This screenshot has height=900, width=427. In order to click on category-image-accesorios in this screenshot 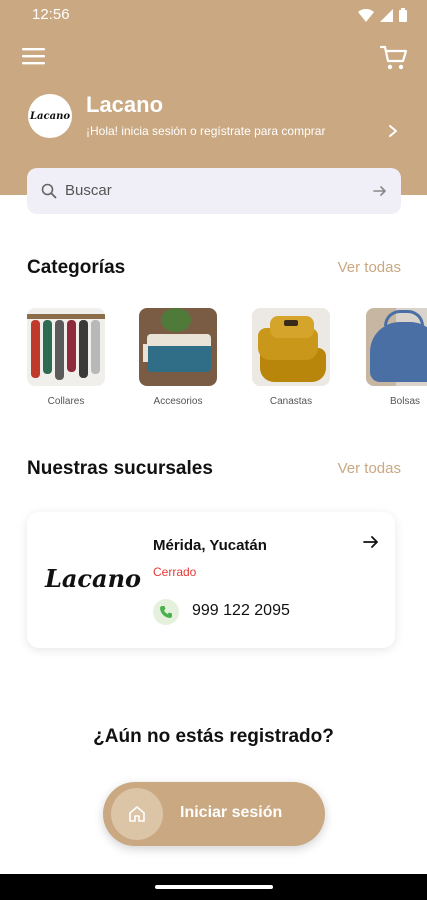, I will do `click(178, 347)`.